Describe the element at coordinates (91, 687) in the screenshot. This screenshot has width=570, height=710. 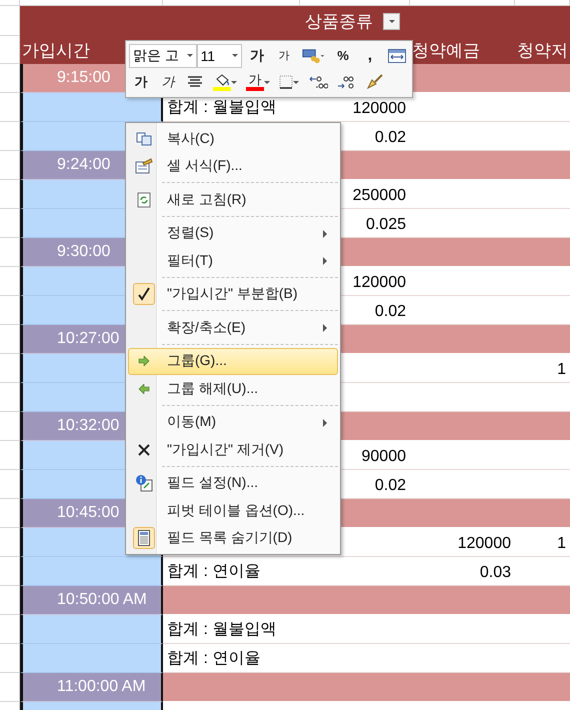
I see `time-cell: 11:00:00 AM` at that location.